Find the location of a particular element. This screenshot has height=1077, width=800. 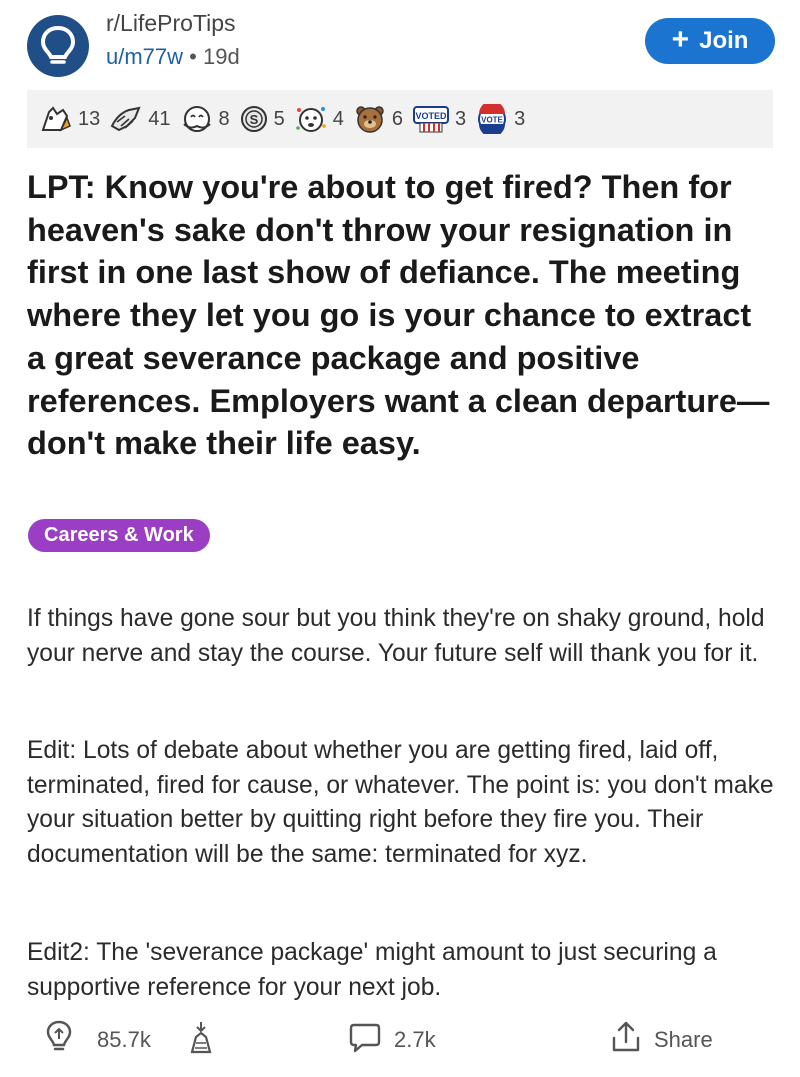

post-meta: u/m77w • 19d is located at coordinates (173, 57).